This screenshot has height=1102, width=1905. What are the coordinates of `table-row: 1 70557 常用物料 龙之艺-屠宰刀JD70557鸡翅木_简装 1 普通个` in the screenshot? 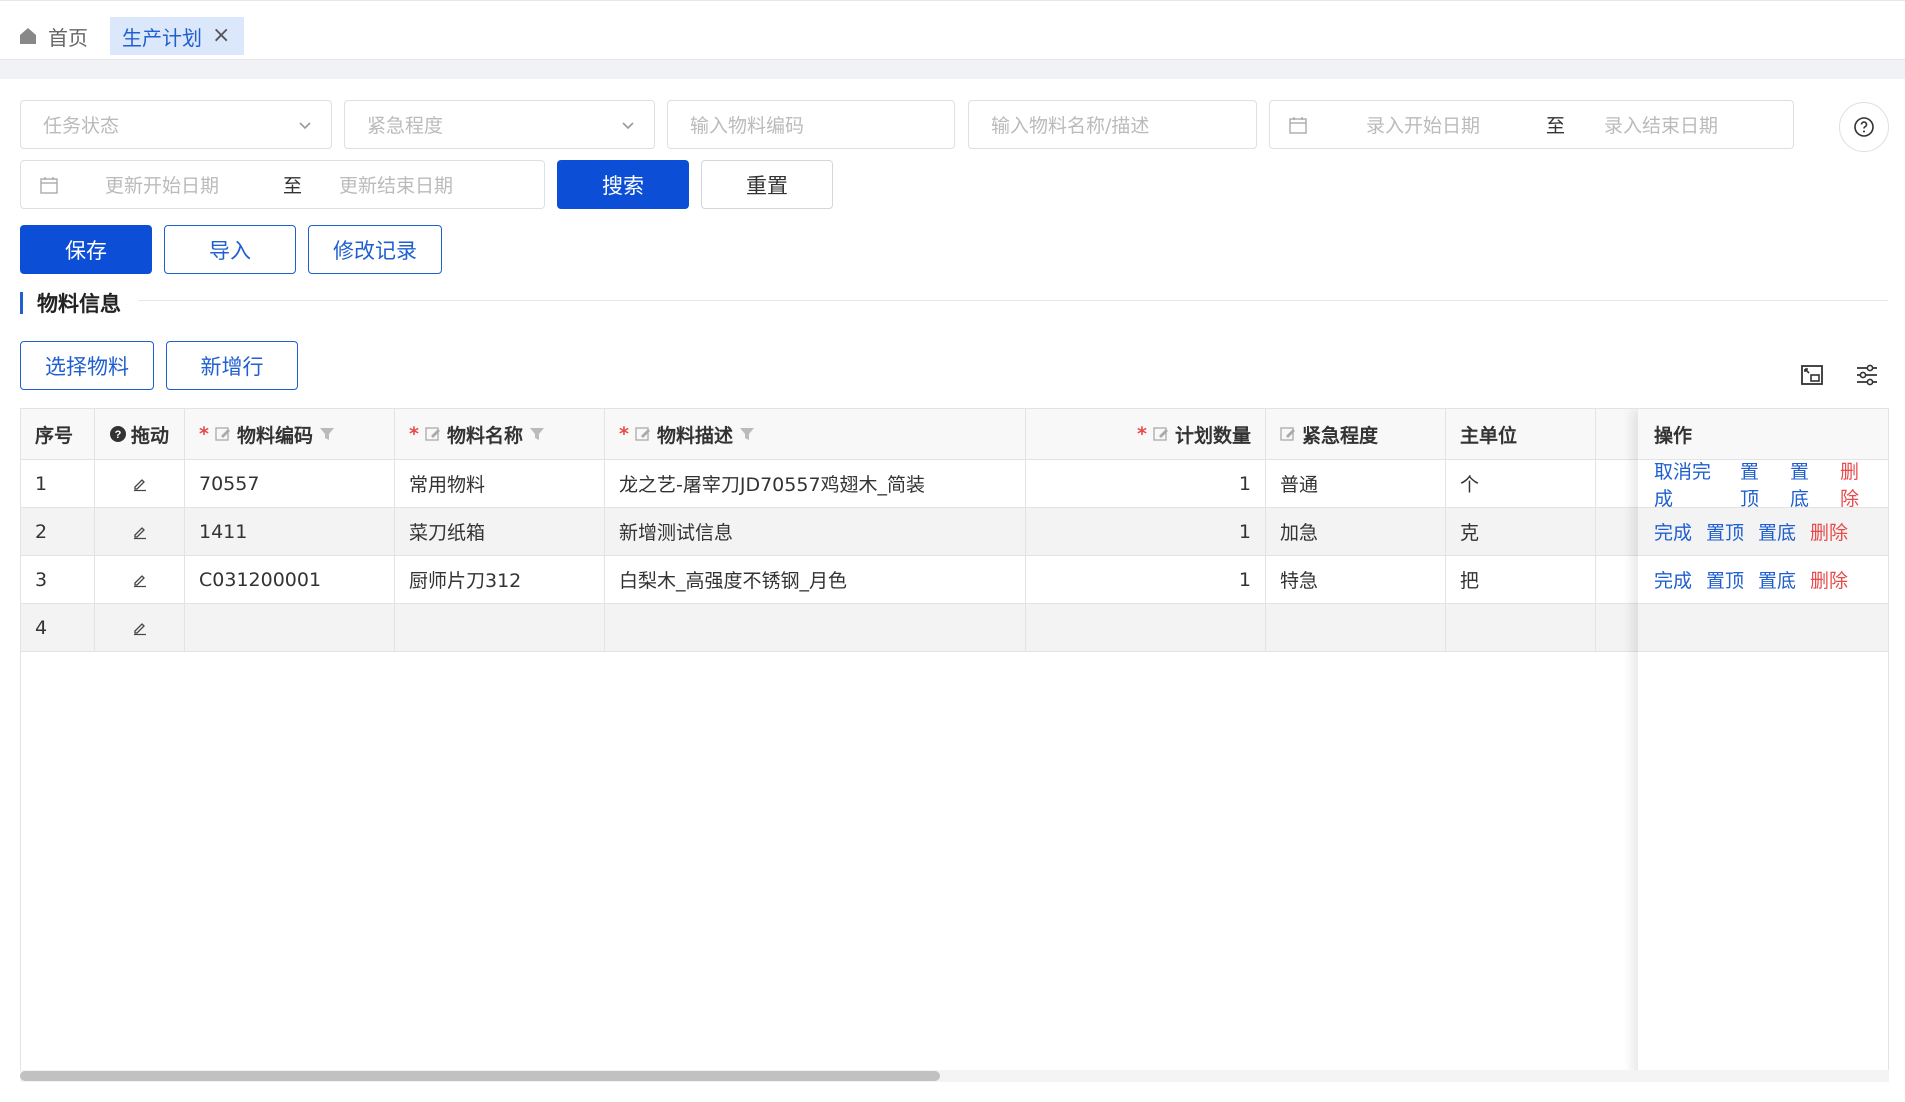 It's located at (954, 484).